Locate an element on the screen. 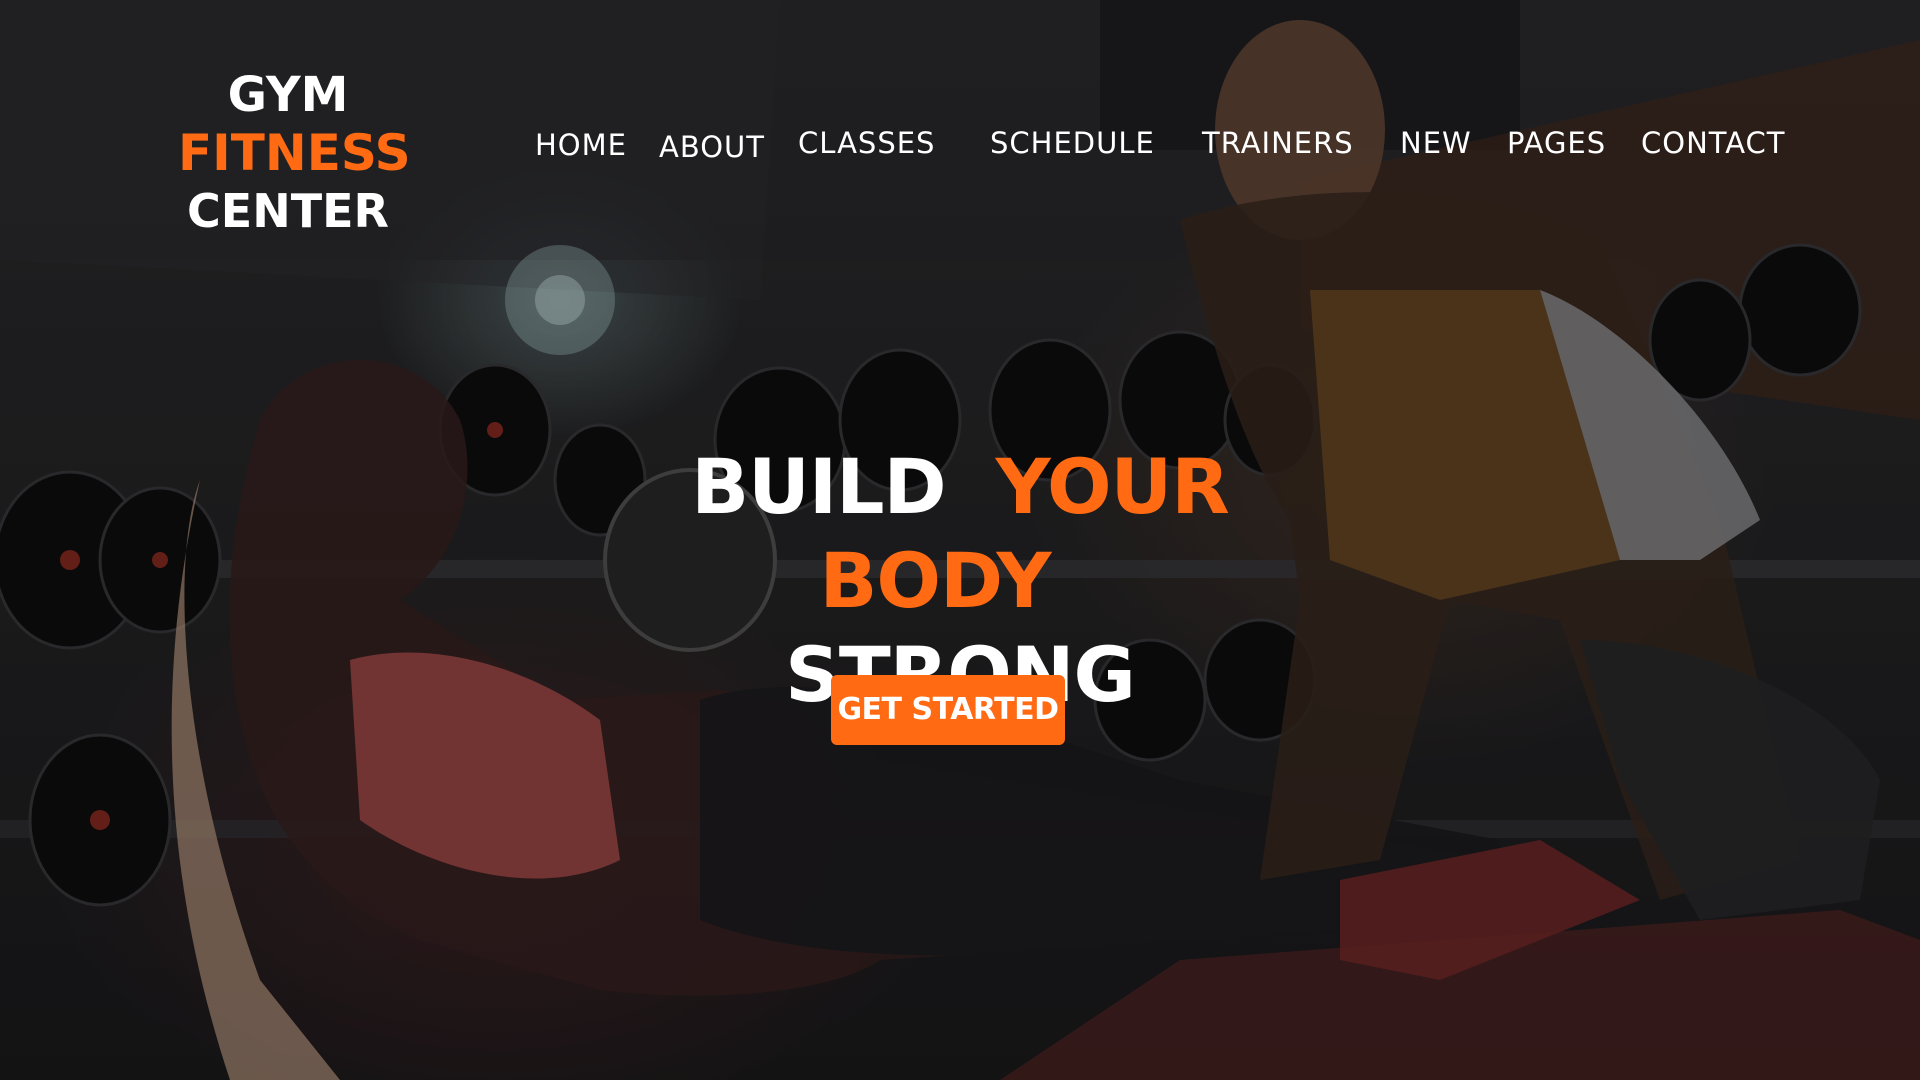 The image size is (1920, 1080). nav-item-pages: PAGES is located at coordinates (1556, 143).